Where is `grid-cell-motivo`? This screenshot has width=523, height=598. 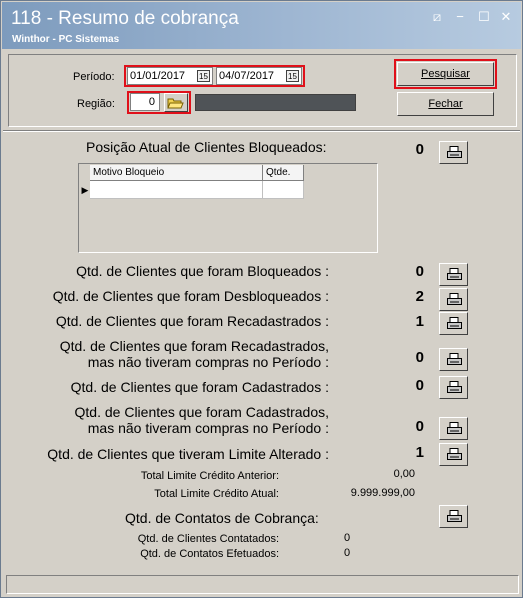
grid-cell-motivo is located at coordinates (176, 190).